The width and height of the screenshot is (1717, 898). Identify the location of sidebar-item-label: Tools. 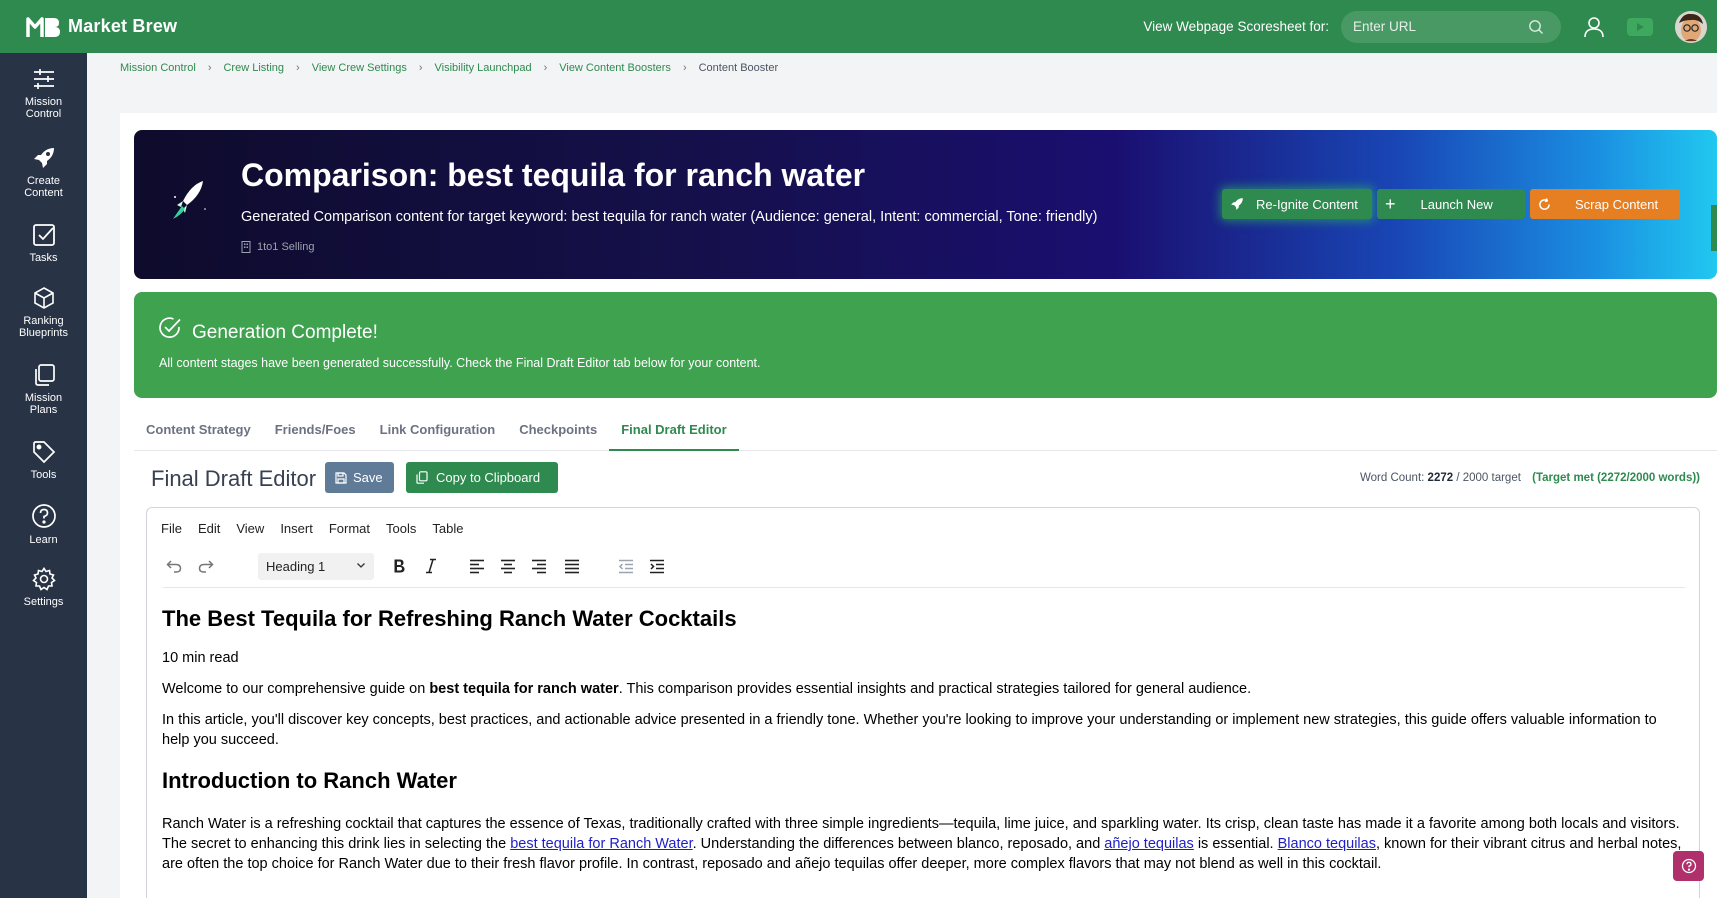
(43, 475).